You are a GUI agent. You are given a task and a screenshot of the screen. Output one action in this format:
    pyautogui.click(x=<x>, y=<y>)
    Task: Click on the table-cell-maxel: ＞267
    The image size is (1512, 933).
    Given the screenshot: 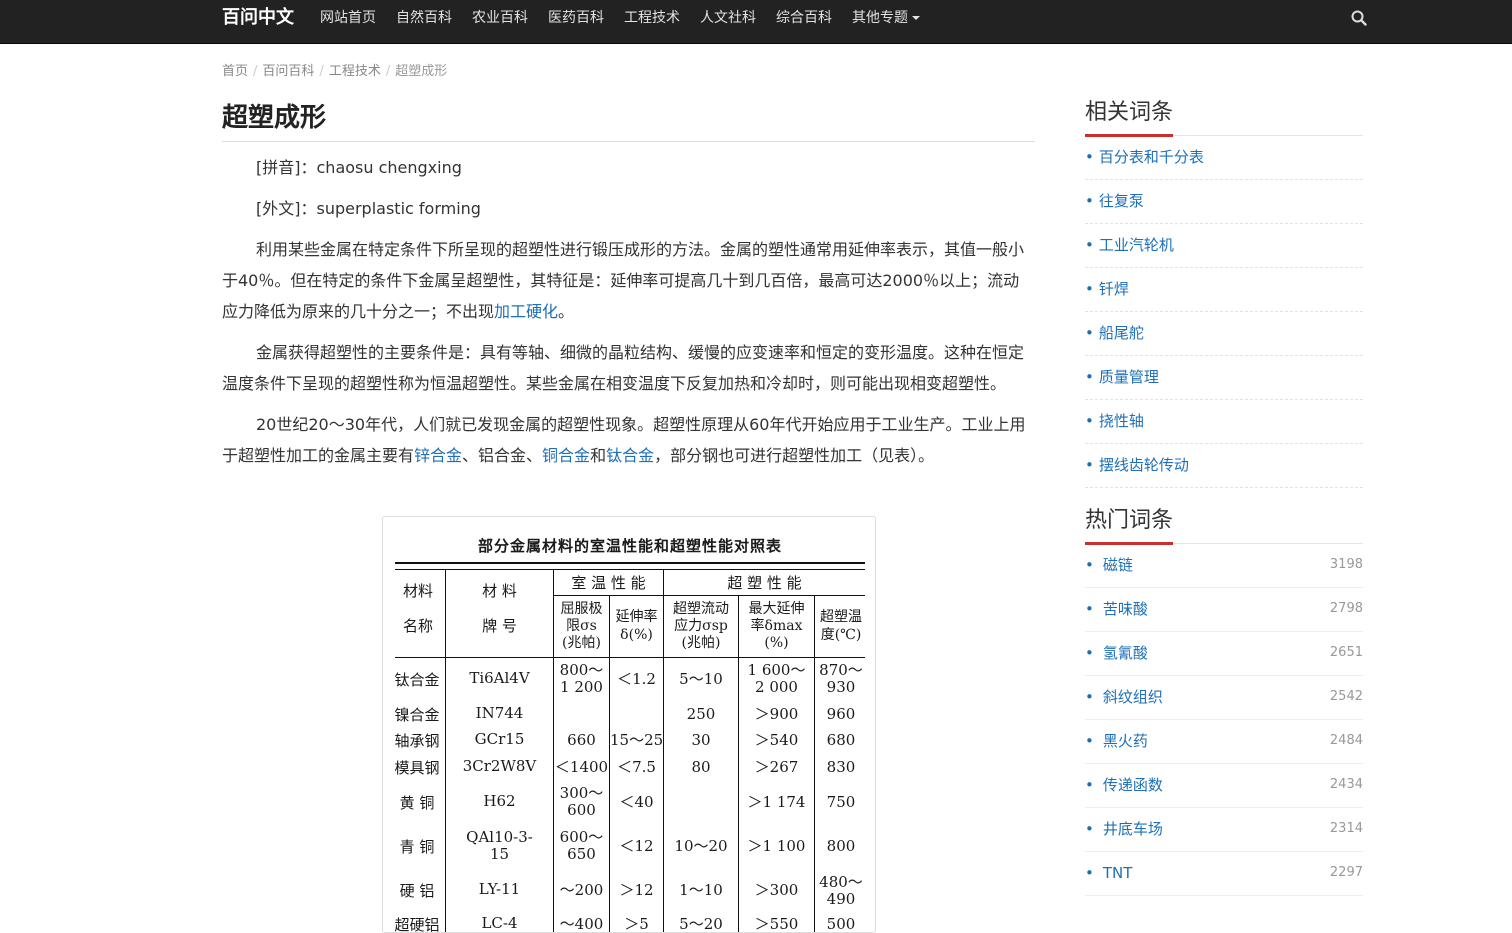 What is the action you would take?
    pyautogui.click(x=776, y=767)
    